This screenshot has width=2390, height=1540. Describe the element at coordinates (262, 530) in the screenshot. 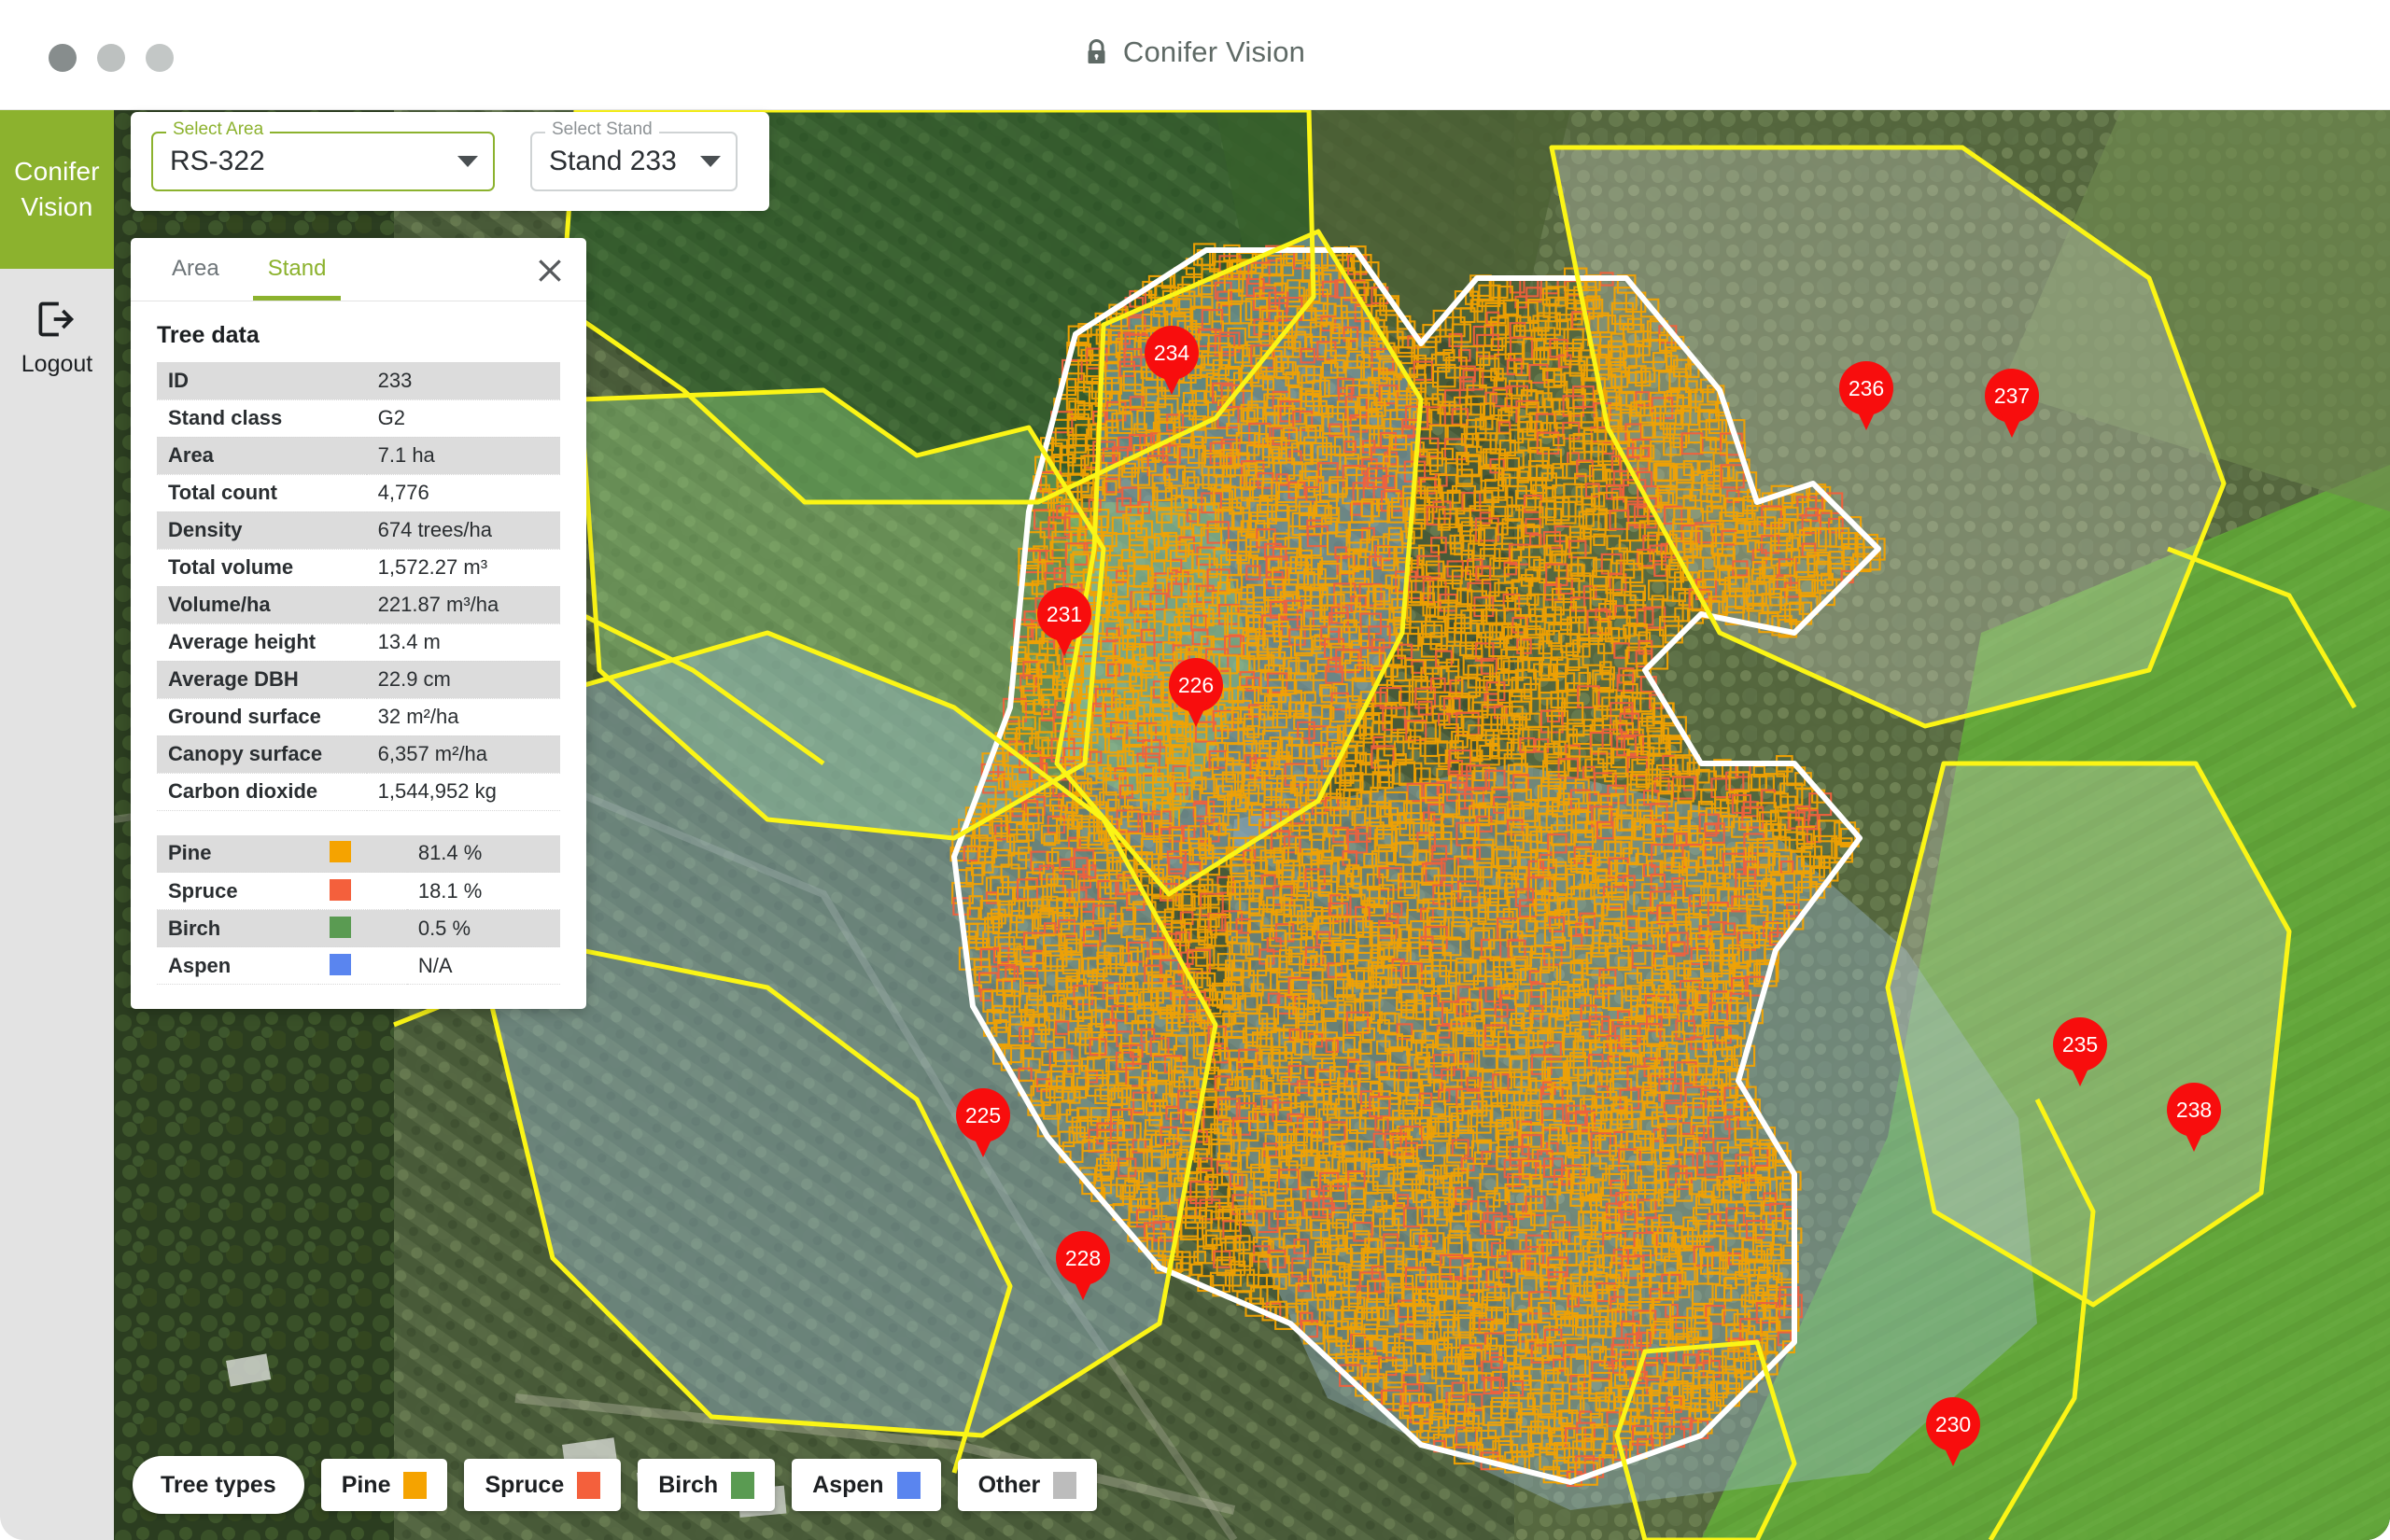

I see `table-cell-key: Density` at that location.